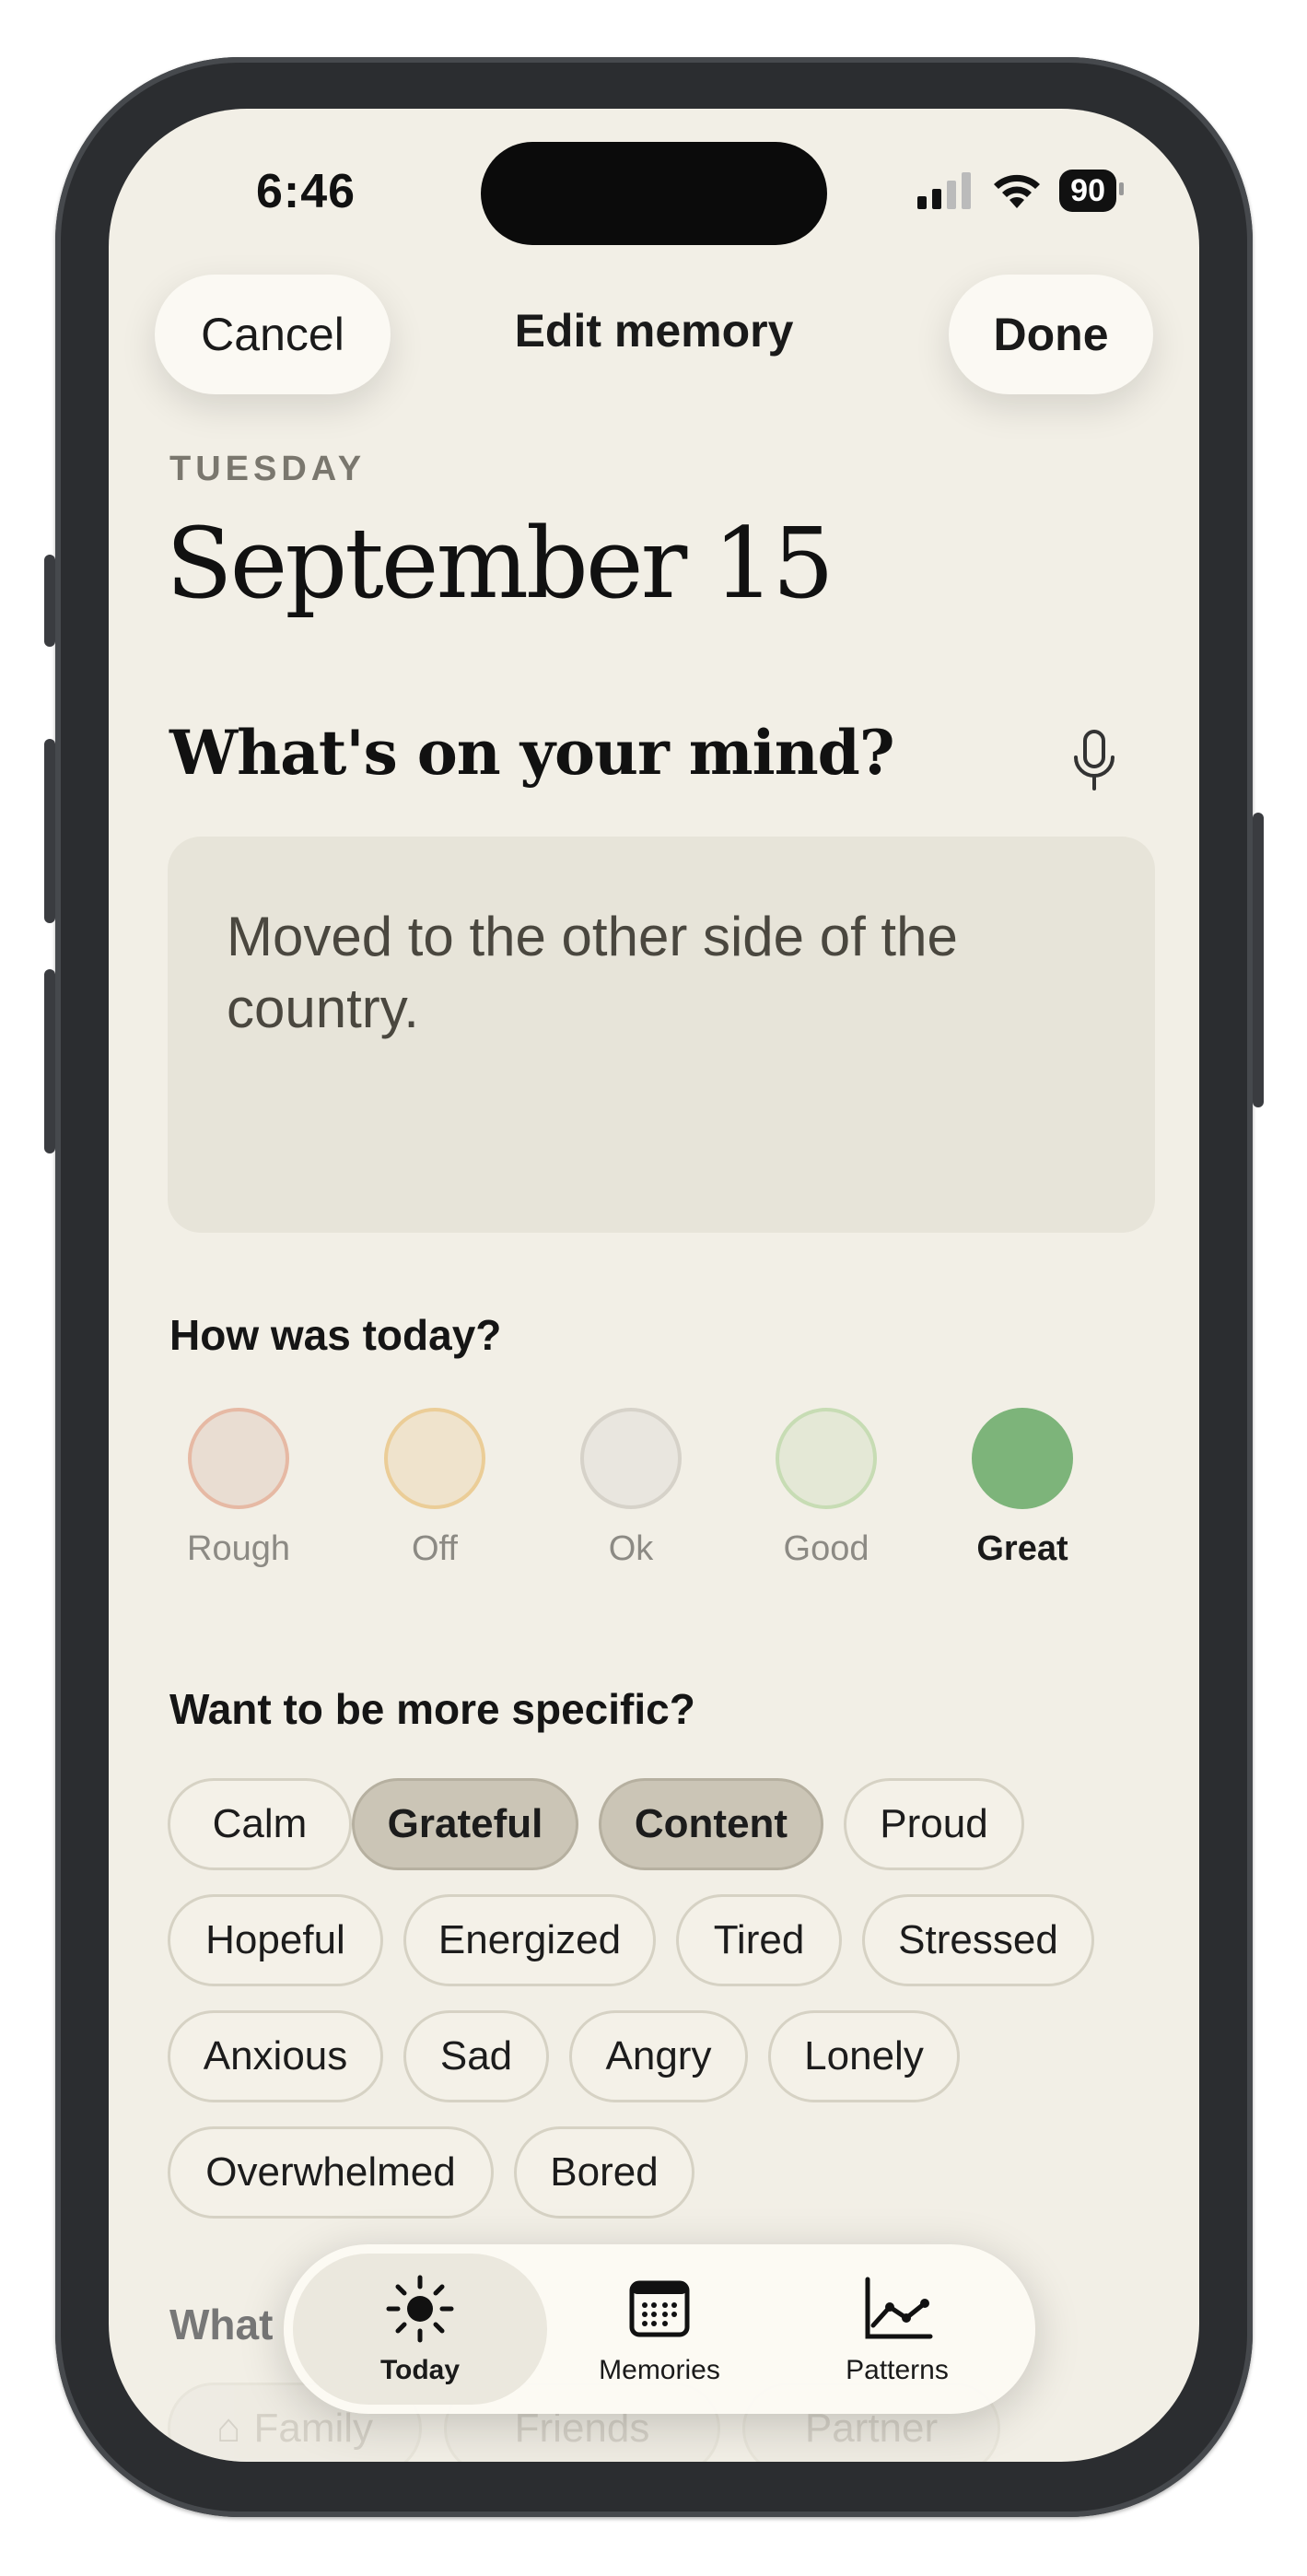 The width and height of the screenshot is (1307, 2576). Describe the element at coordinates (593, 972) in the screenshot. I see `memory-text: Moved to the other side of the country.` at that location.